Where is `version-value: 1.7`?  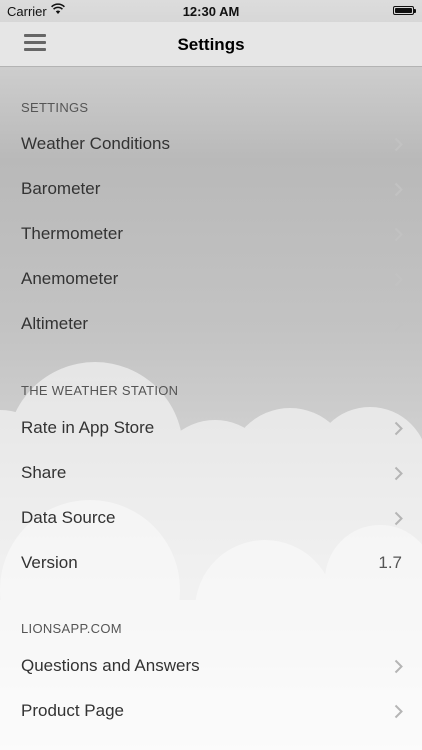 version-value: 1.7 is located at coordinates (390, 562).